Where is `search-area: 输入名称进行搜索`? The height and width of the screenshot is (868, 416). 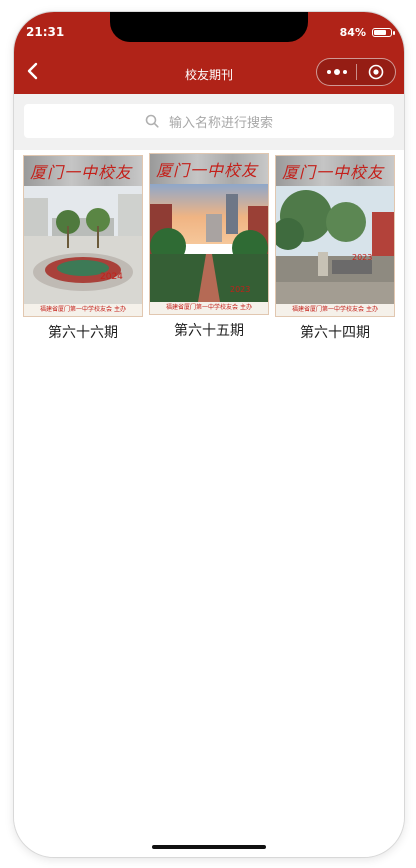
search-area: 输入名称进行搜索 is located at coordinates (209, 122).